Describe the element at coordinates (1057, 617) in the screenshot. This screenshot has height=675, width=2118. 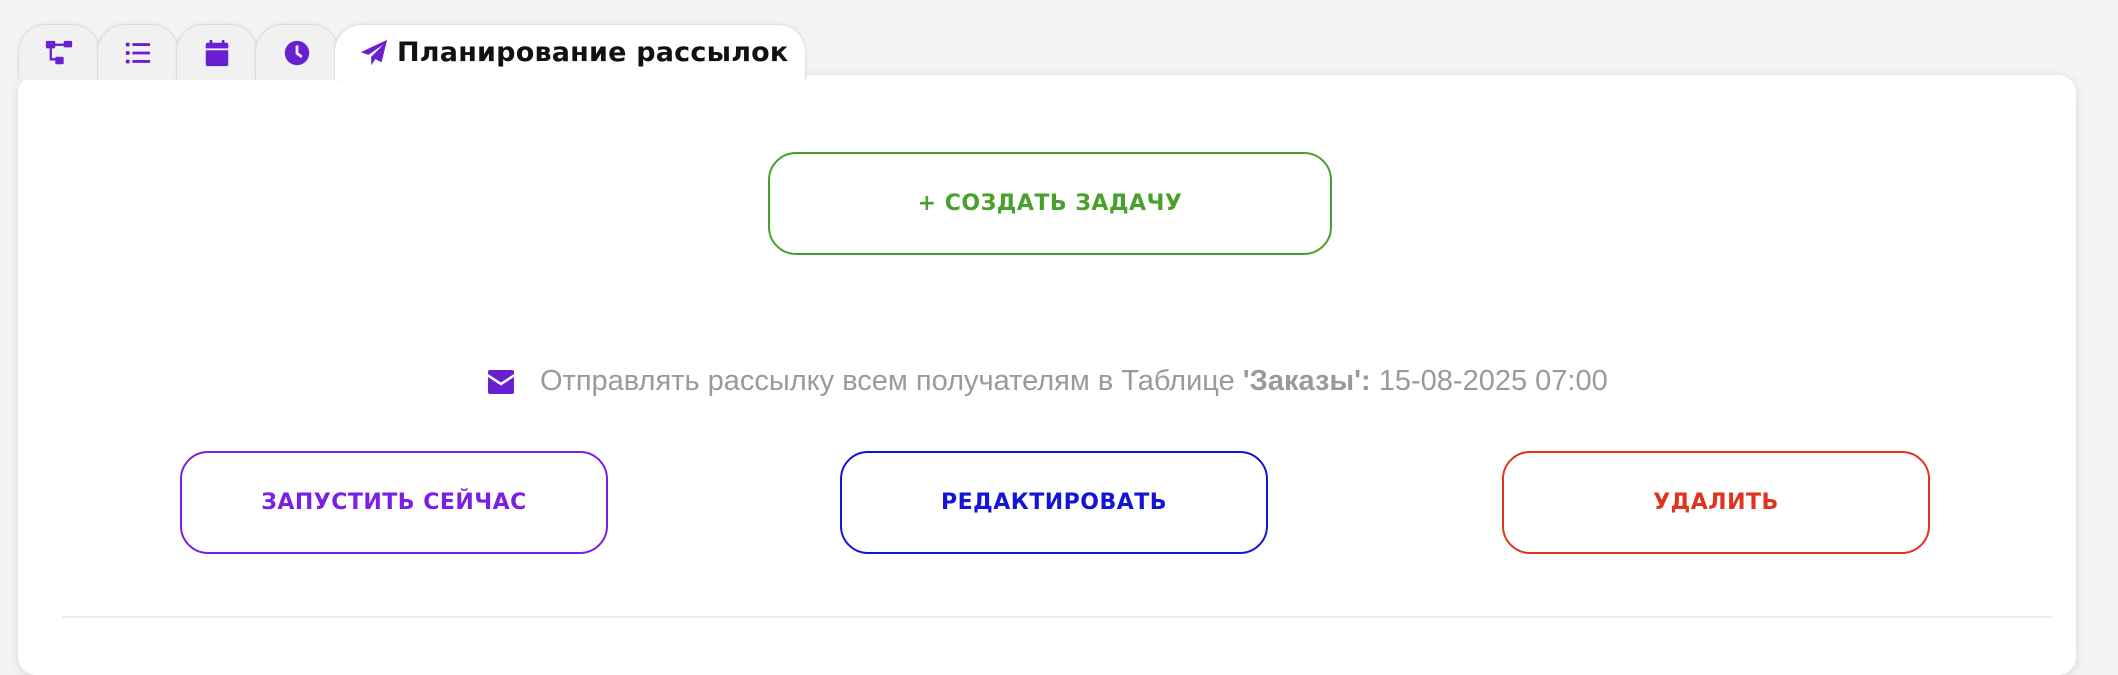
I see `divider` at that location.